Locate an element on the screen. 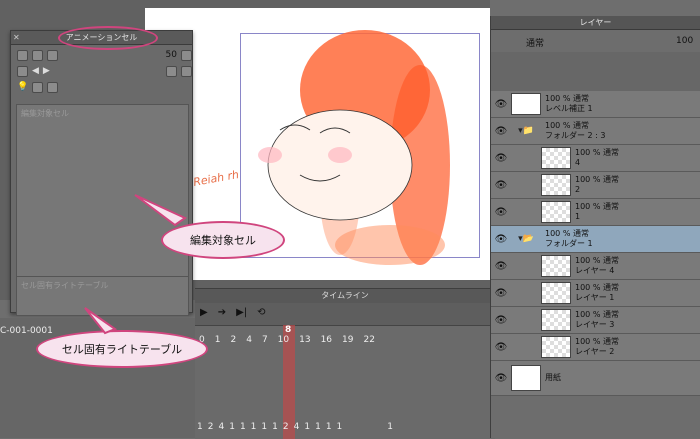 The height and width of the screenshot is (439, 700). layer-panel-title: レイヤー is located at coordinates (595, 23).